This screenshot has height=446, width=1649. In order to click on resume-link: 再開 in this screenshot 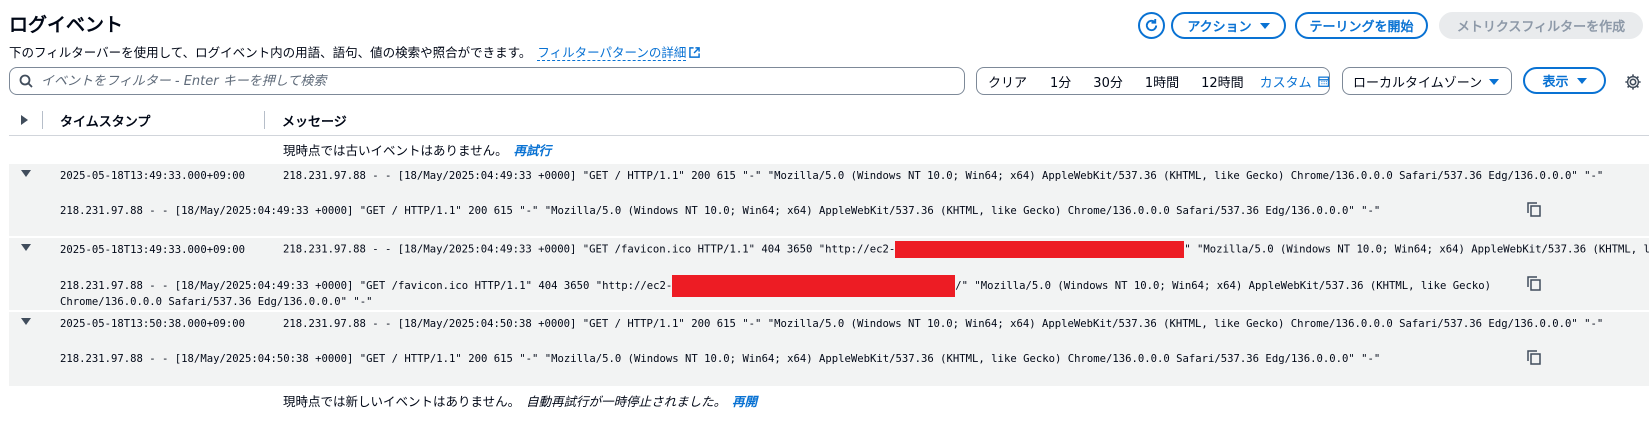, I will do `click(744, 401)`.